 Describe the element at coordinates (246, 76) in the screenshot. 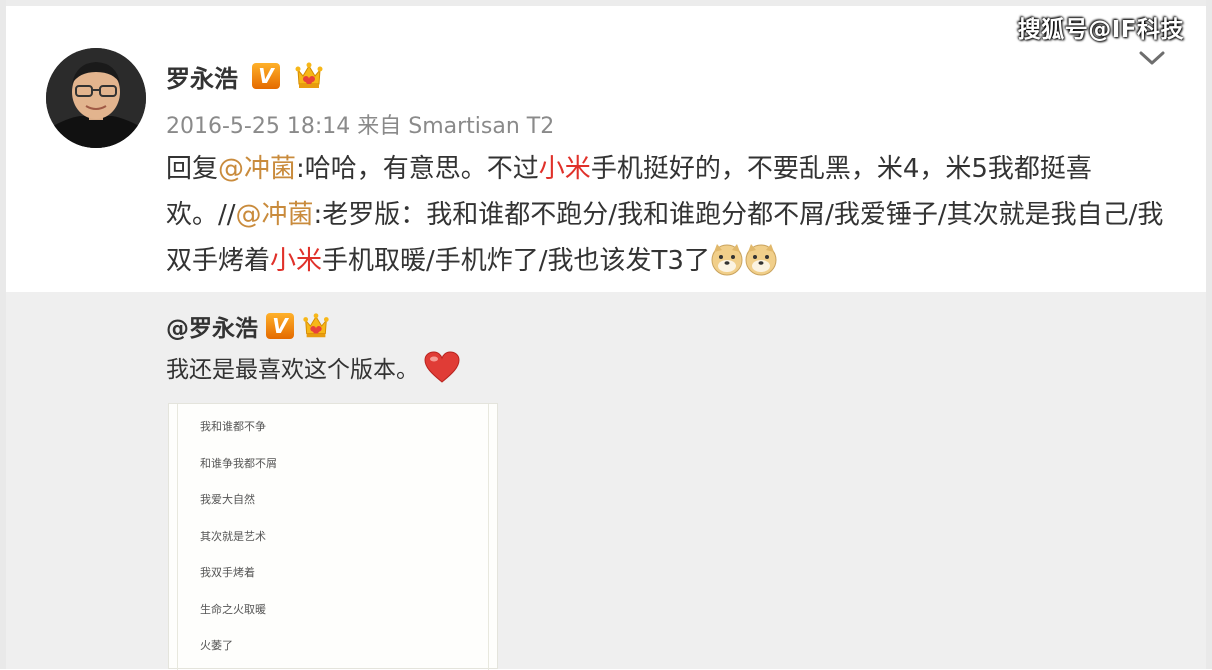

I see `author-row: 罗永浩 V` at that location.